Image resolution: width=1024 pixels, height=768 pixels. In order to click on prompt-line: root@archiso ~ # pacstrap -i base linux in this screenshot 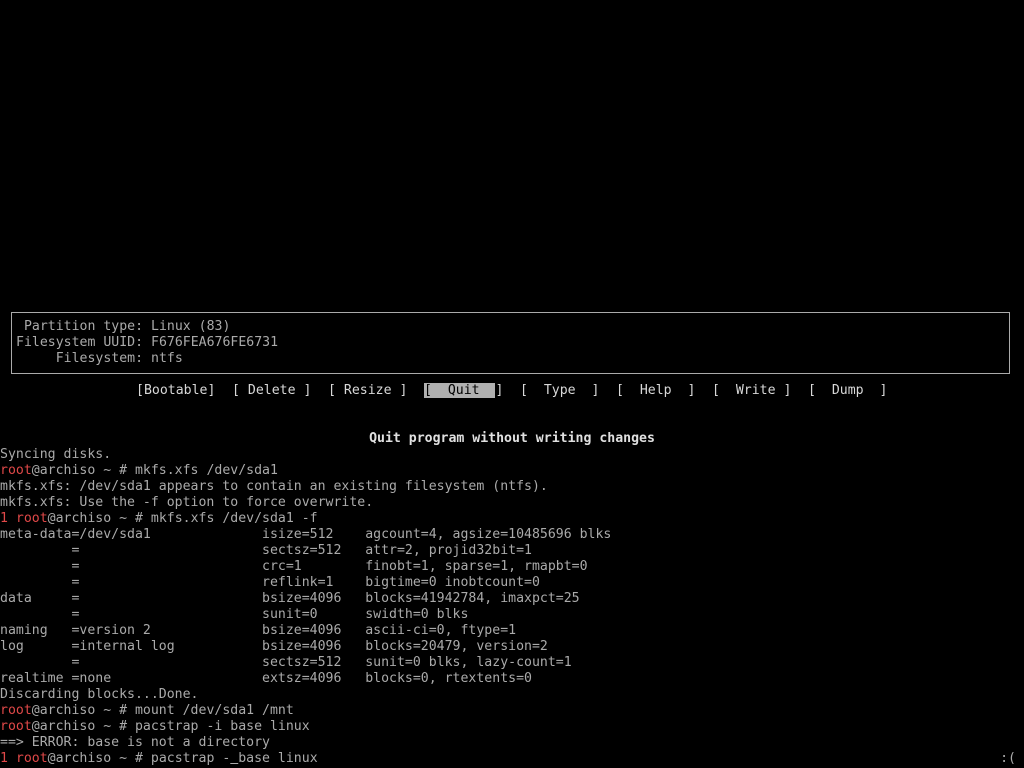, I will do `click(155, 727)`.